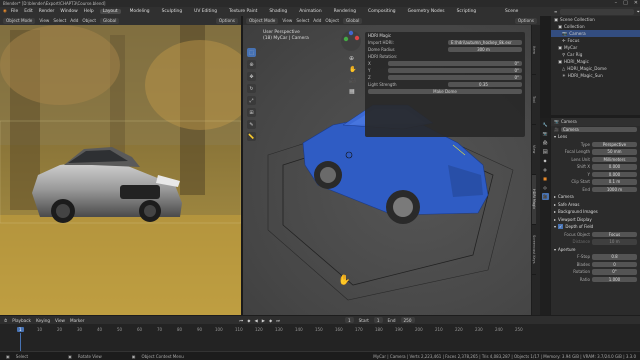  I want to click on scene-props-icon: ◆, so click(545, 160).